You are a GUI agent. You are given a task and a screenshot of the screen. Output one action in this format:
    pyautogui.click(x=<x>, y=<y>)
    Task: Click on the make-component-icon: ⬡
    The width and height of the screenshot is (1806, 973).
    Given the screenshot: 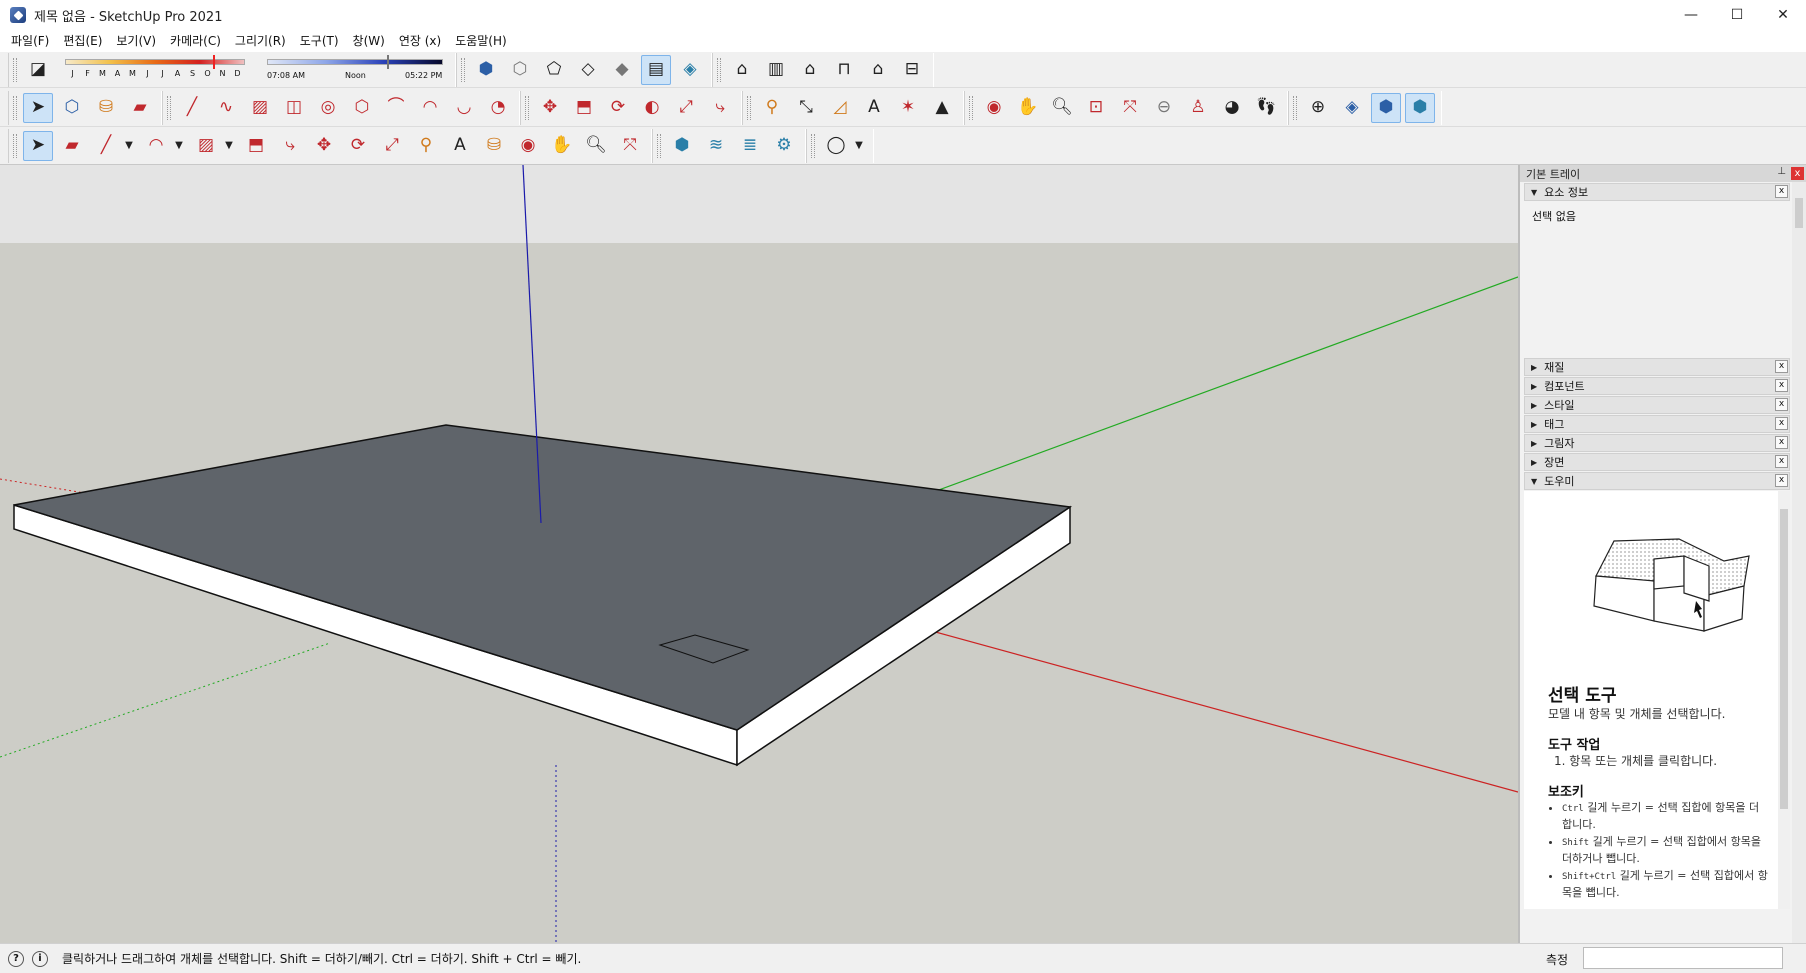 What is the action you would take?
    pyautogui.click(x=72, y=108)
    